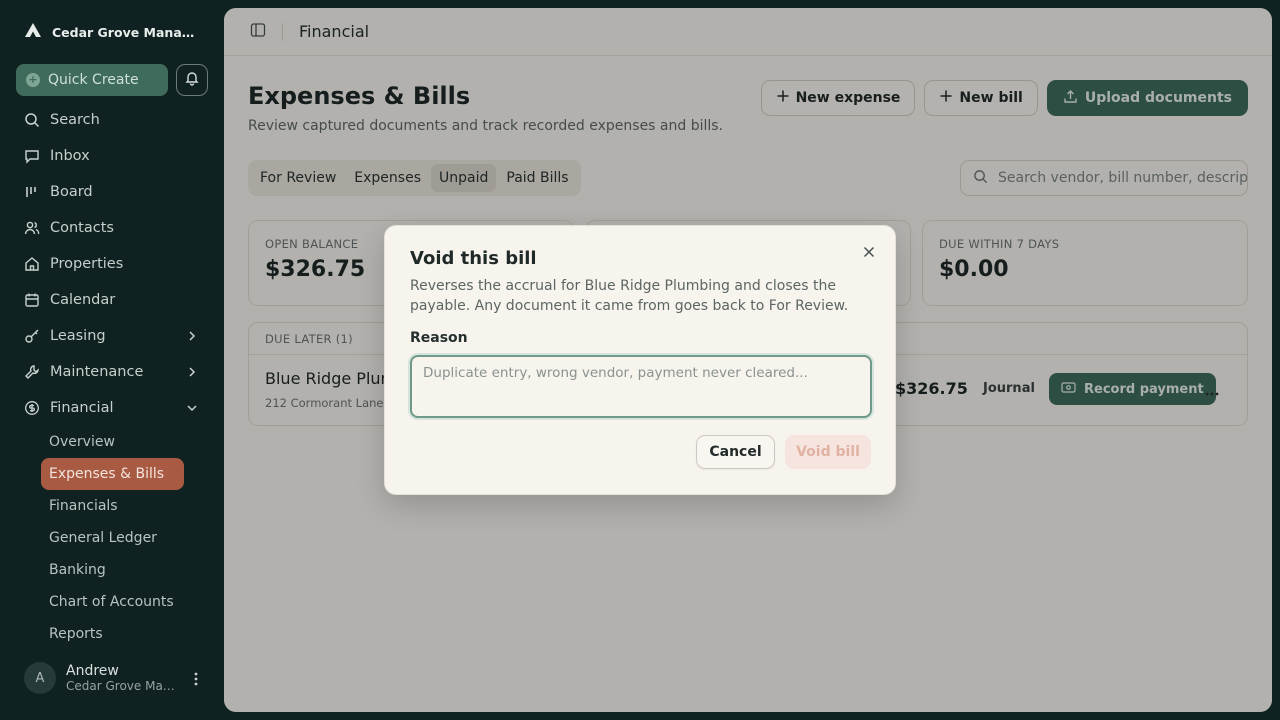 The image size is (1280, 720). I want to click on close-icon, so click(869, 252).